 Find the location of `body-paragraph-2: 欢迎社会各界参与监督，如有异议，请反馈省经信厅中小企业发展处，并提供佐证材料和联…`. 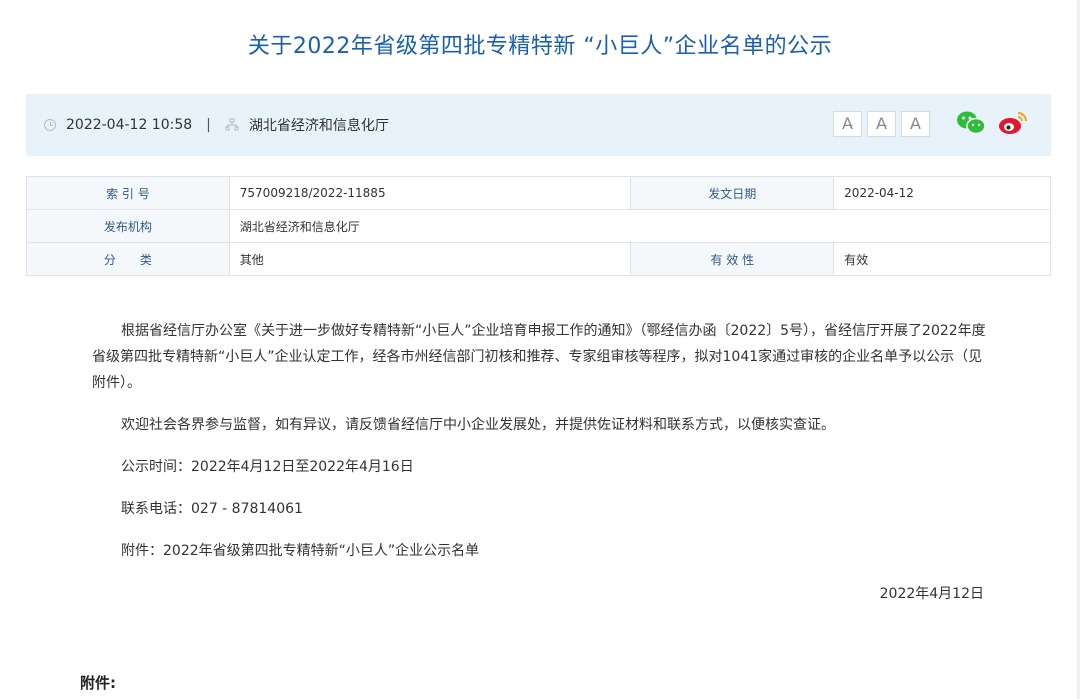

body-paragraph-2: 欢迎社会各界参与监督，如有异议，请反馈省经信厅中小企业发展处，并提供佐证材料和联… is located at coordinates (478, 425).